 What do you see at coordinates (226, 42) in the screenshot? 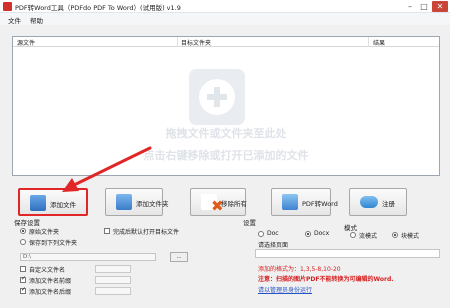
I see `file-list-header: 源文件 目标文件夹 结果` at bounding box center [226, 42].